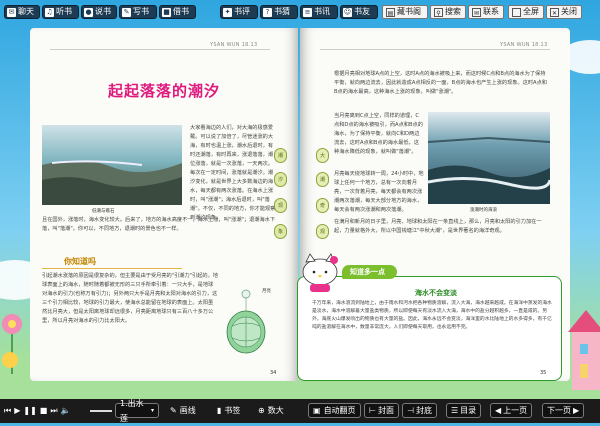 The height and width of the screenshot is (426, 600). Describe the element at coordinates (60, 12) in the screenshot. I see `listen-button: ♫ 听书` at that location.